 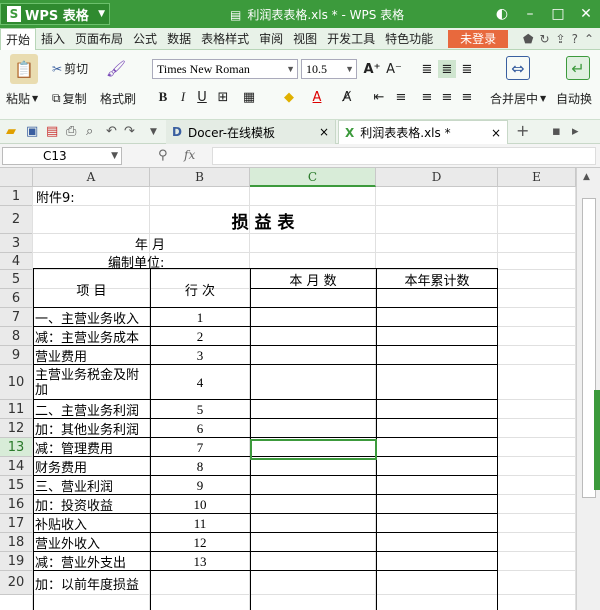 What do you see at coordinates (200, 409) in the screenshot?
I see `line-no-cell: 5` at bounding box center [200, 409].